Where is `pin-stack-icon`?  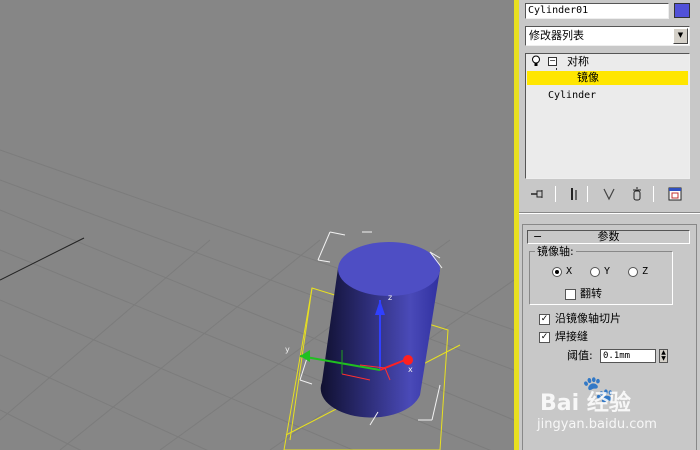
pin-stack-icon is located at coordinates (537, 194).